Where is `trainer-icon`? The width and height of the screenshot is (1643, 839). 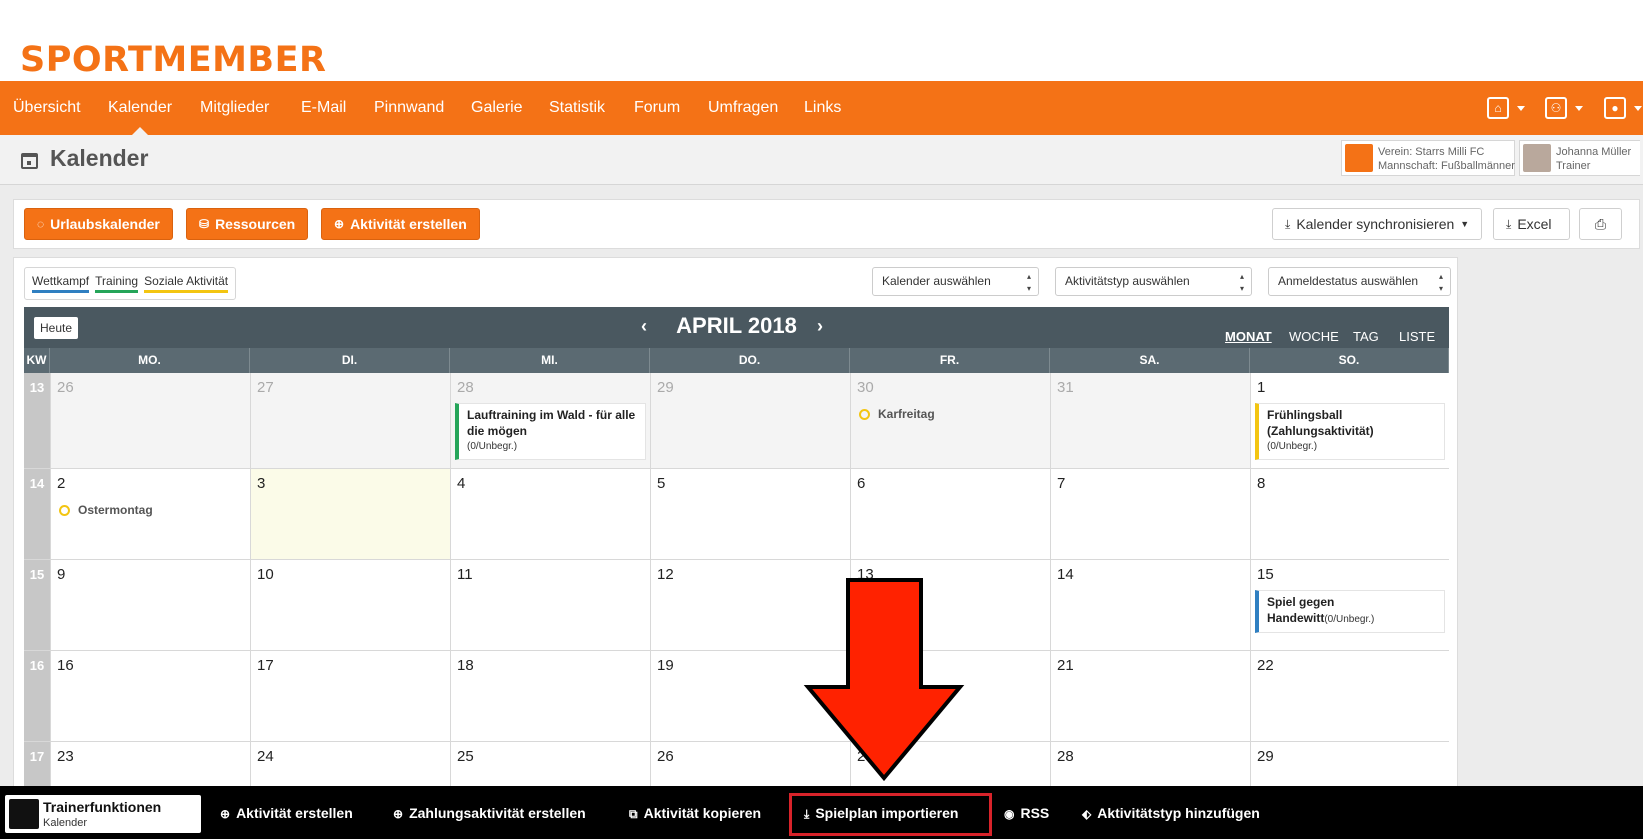 trainer-icon is located at coordinates (24, 814).